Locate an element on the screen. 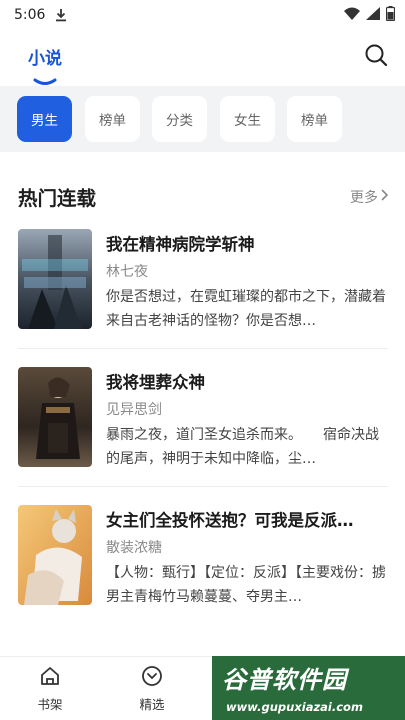 This screenshot has width=405, height=720. status-bar: 5:06 is located at coordinates (202, 15).